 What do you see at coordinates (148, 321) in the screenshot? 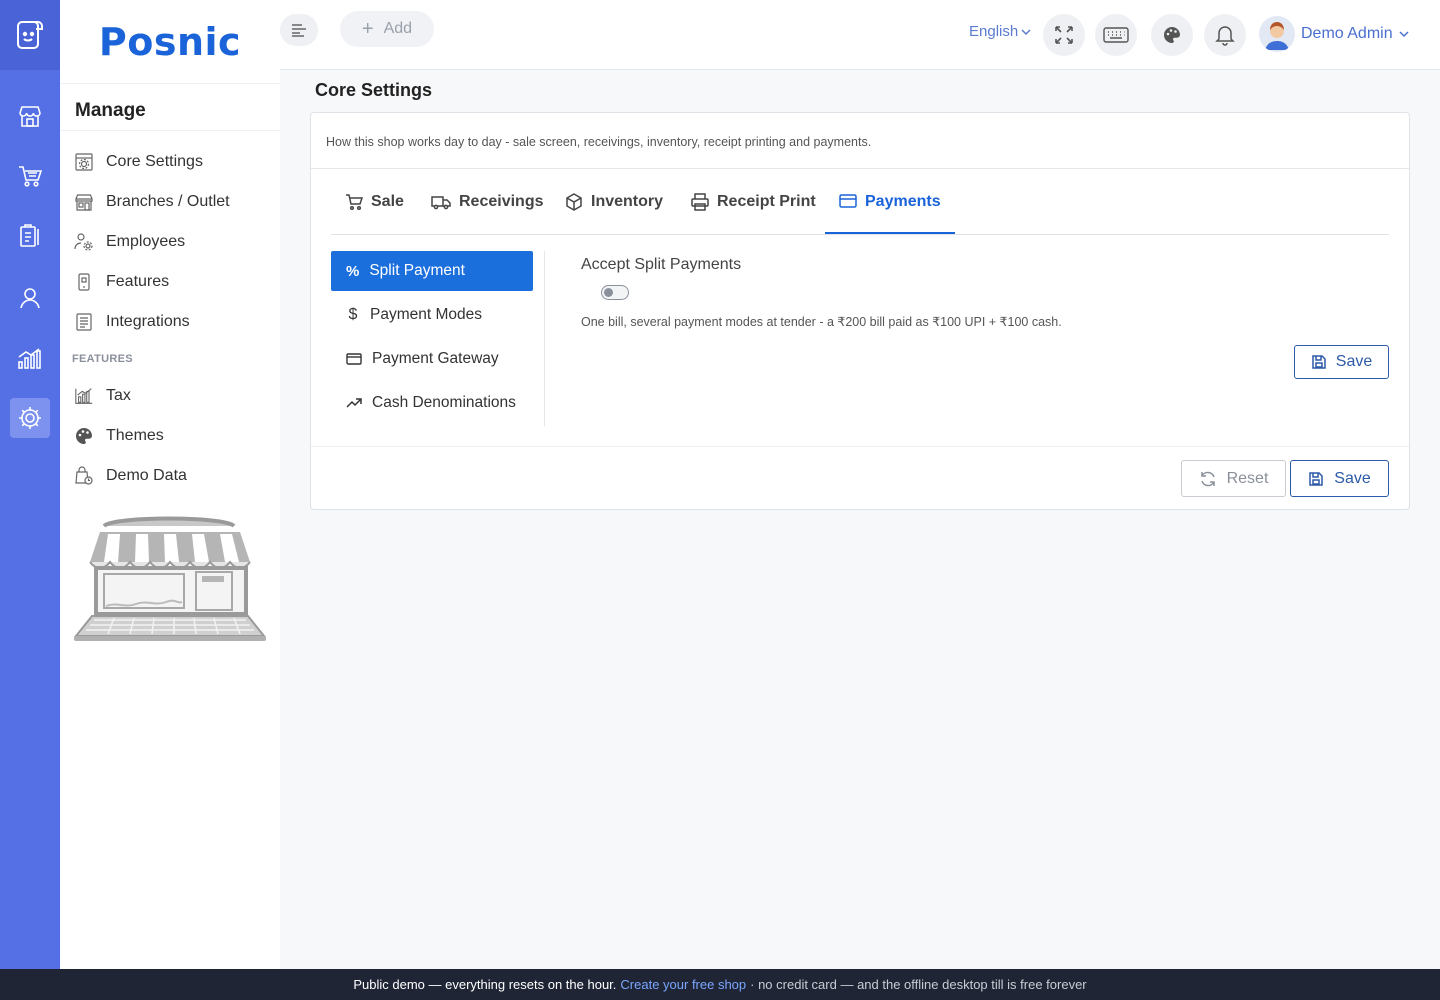
I see `sidebar-item-label: Integrations` at bounding box center [148, 321].